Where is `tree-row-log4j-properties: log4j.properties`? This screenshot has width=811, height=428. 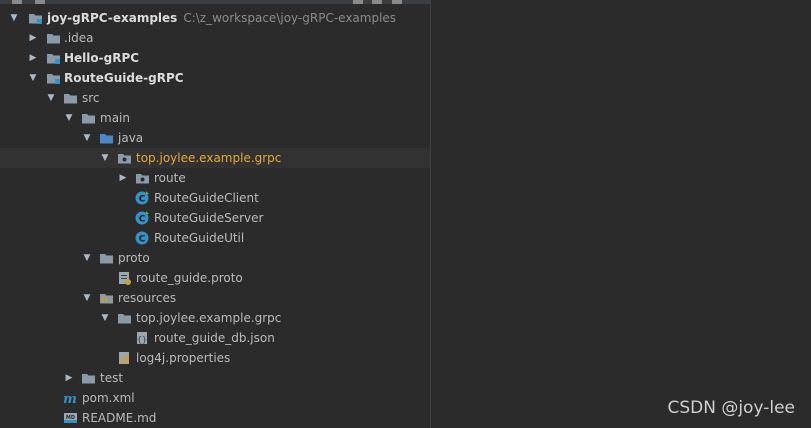
tree-row-log4j-properties: log4j.properties is located at coordinates (215, 358).